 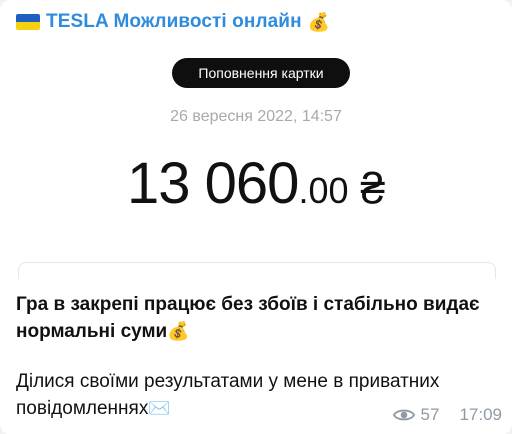 I want to click on transaction-amount: 13 060.00 ₴, so click(x=256, y=183).